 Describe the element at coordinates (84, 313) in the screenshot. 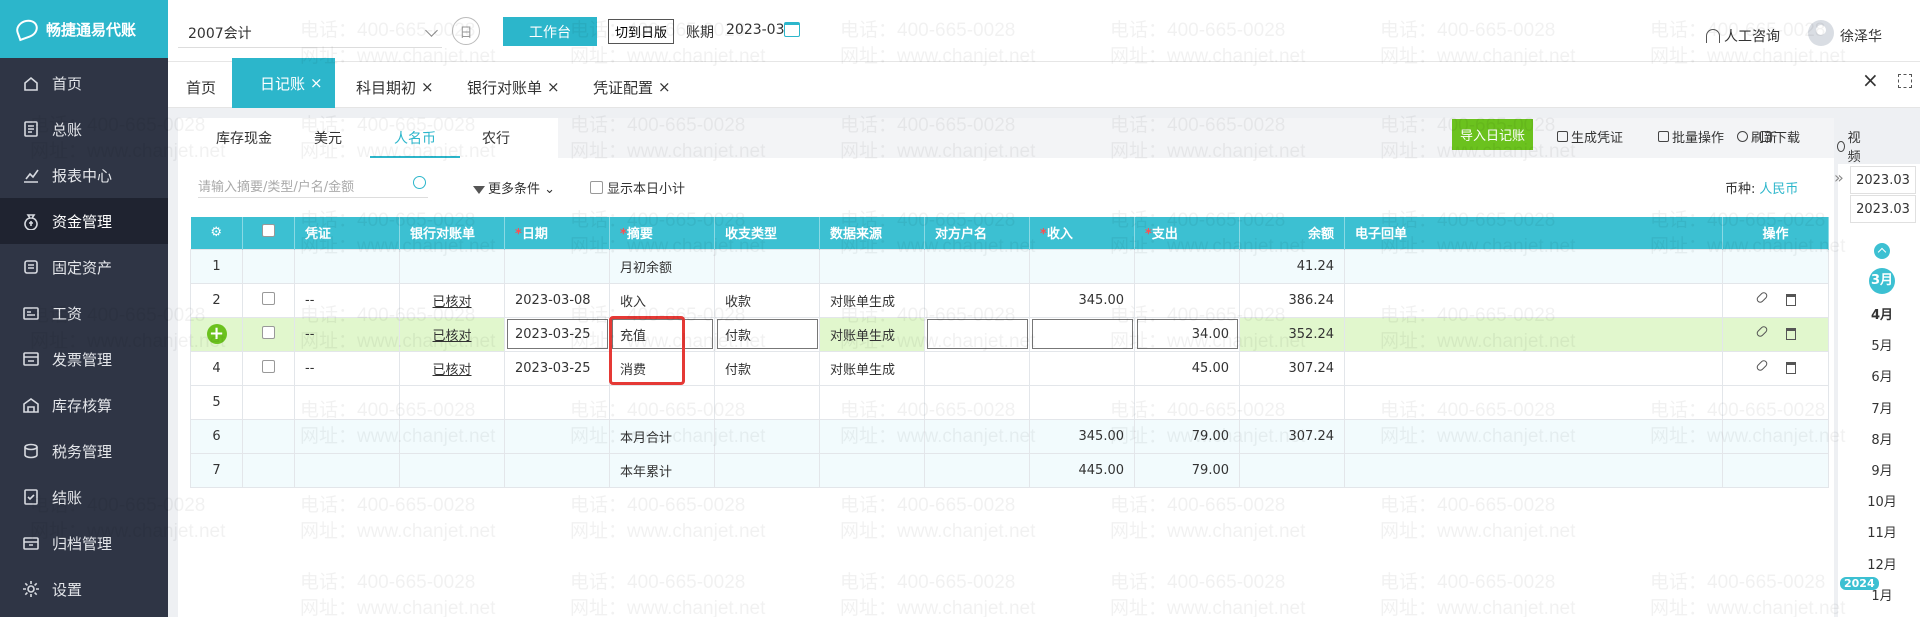

I see `sidebar-item-5: 工资` at that location.